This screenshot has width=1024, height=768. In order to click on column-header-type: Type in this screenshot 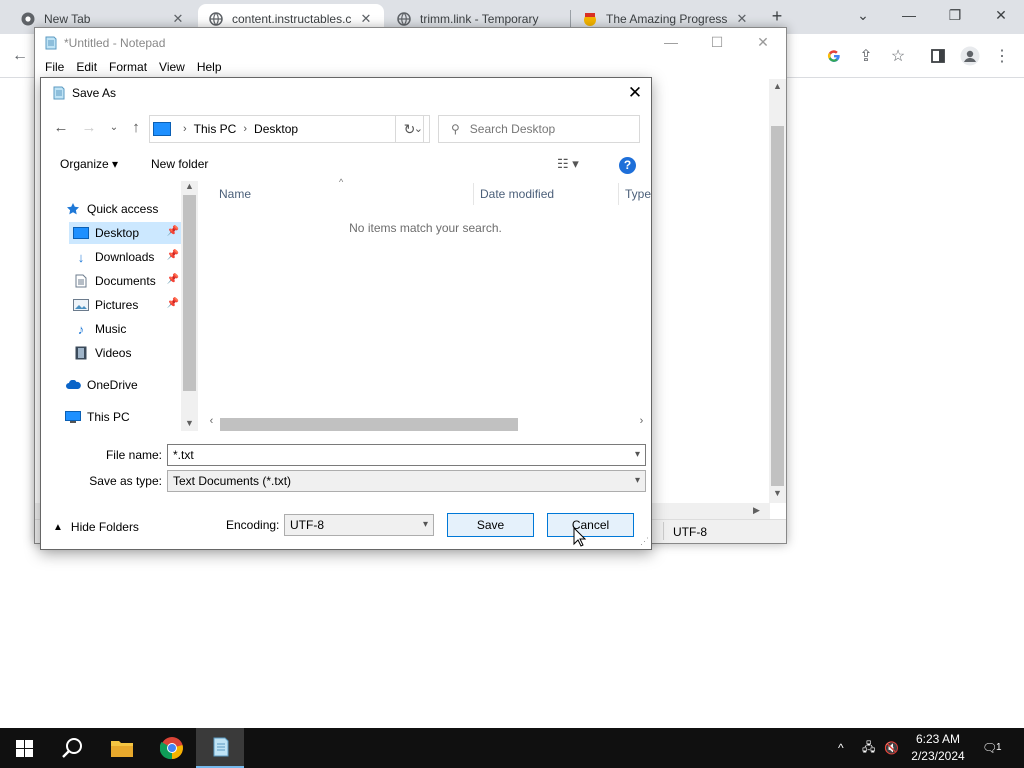, I will do `click(638, 194)`.